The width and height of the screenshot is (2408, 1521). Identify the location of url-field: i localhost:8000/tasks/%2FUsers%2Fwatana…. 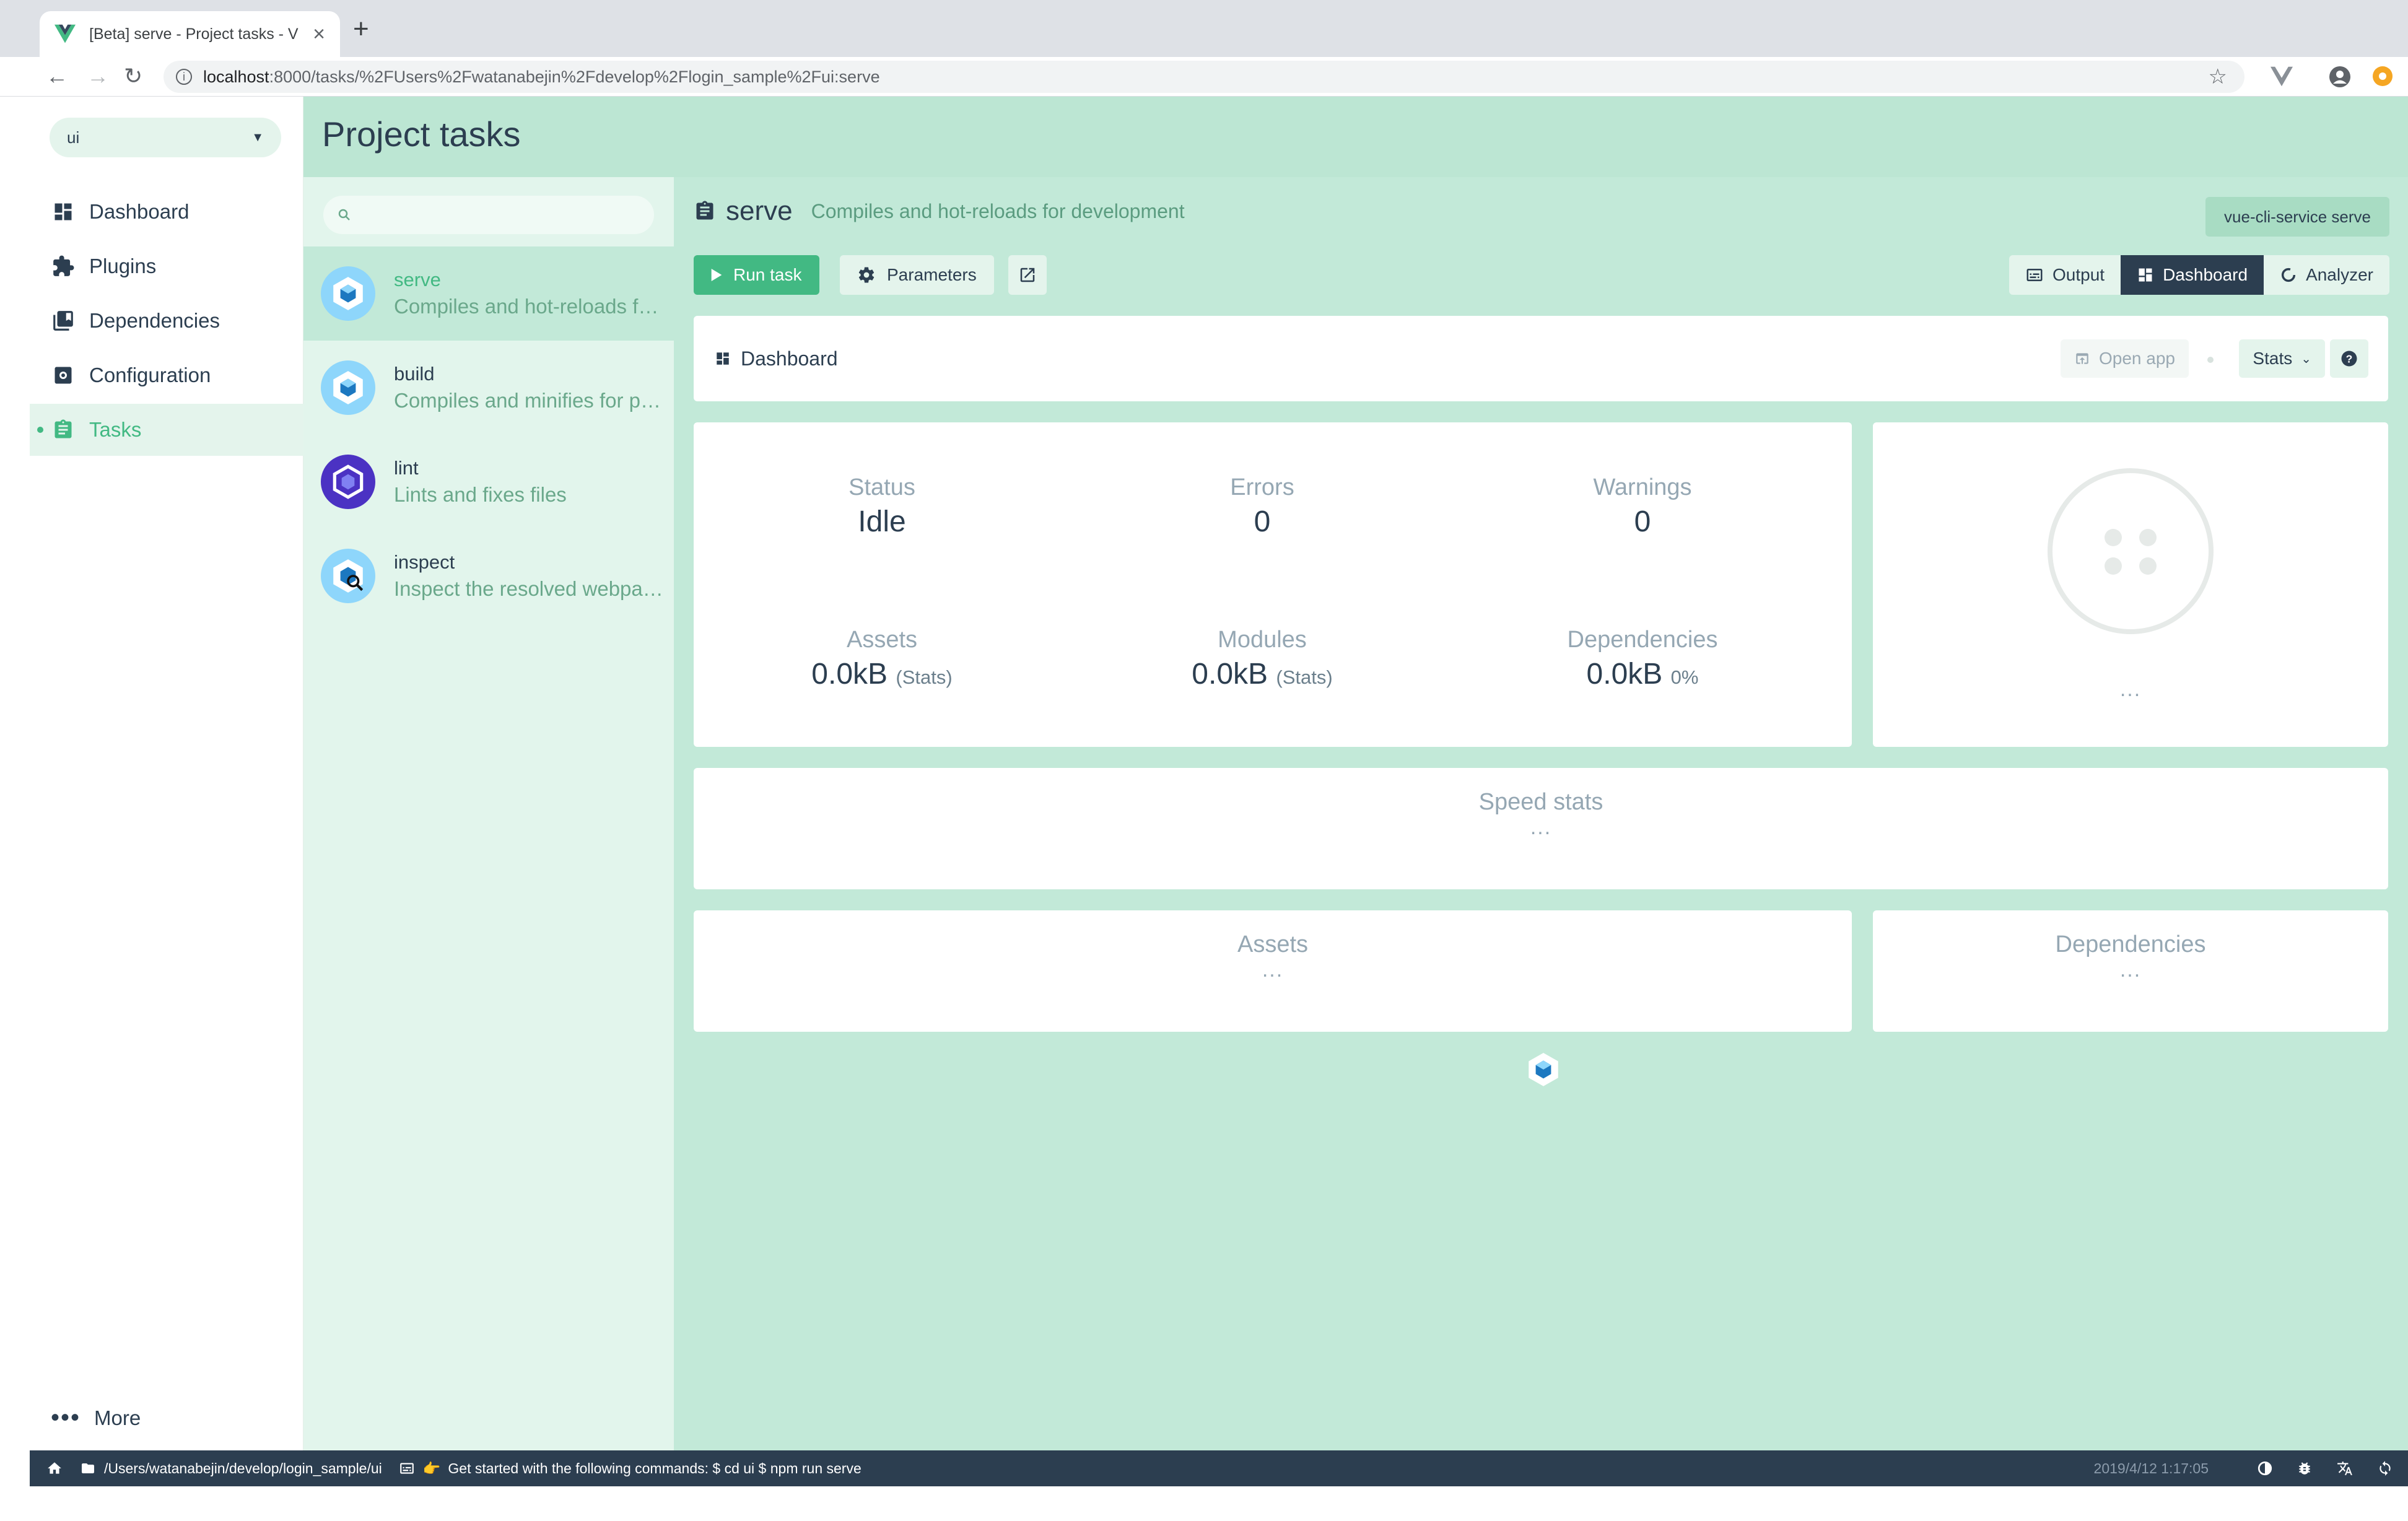
(1204, 77).